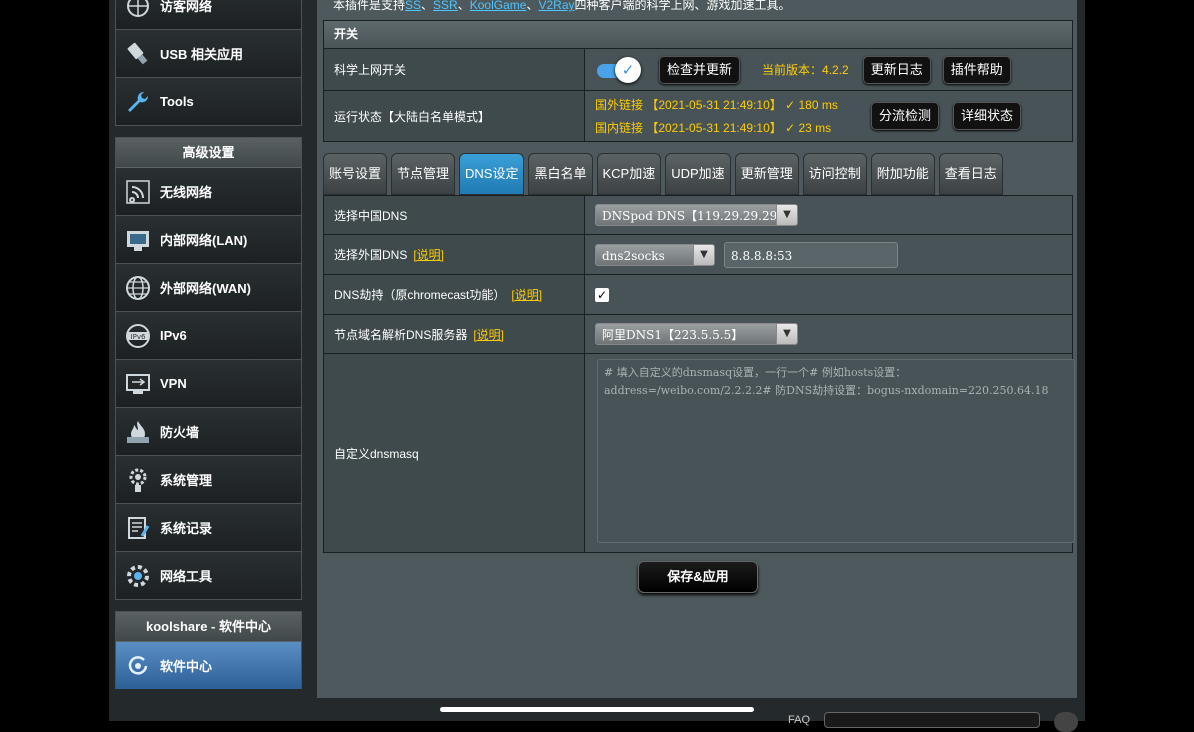  I want to click on top-menu-group: 访客网络 USB 相关应用 Tools, so click(208, 63).